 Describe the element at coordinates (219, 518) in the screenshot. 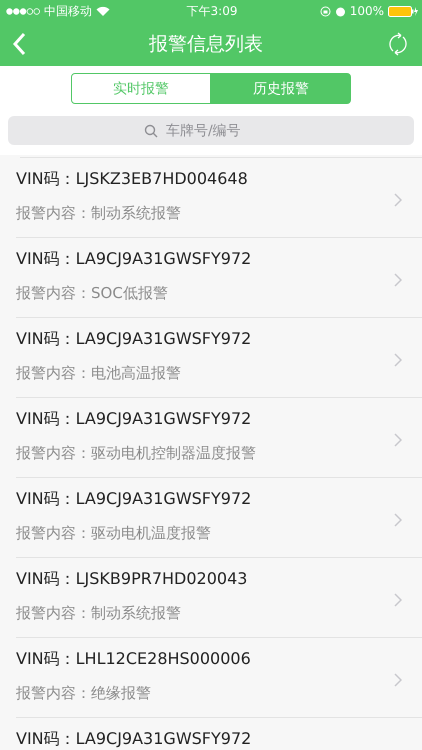

I see `alarm-list-item: VIN码：LA9CJ9A31GWSFY972 报警内容：驱动电机温度报警` at that location.